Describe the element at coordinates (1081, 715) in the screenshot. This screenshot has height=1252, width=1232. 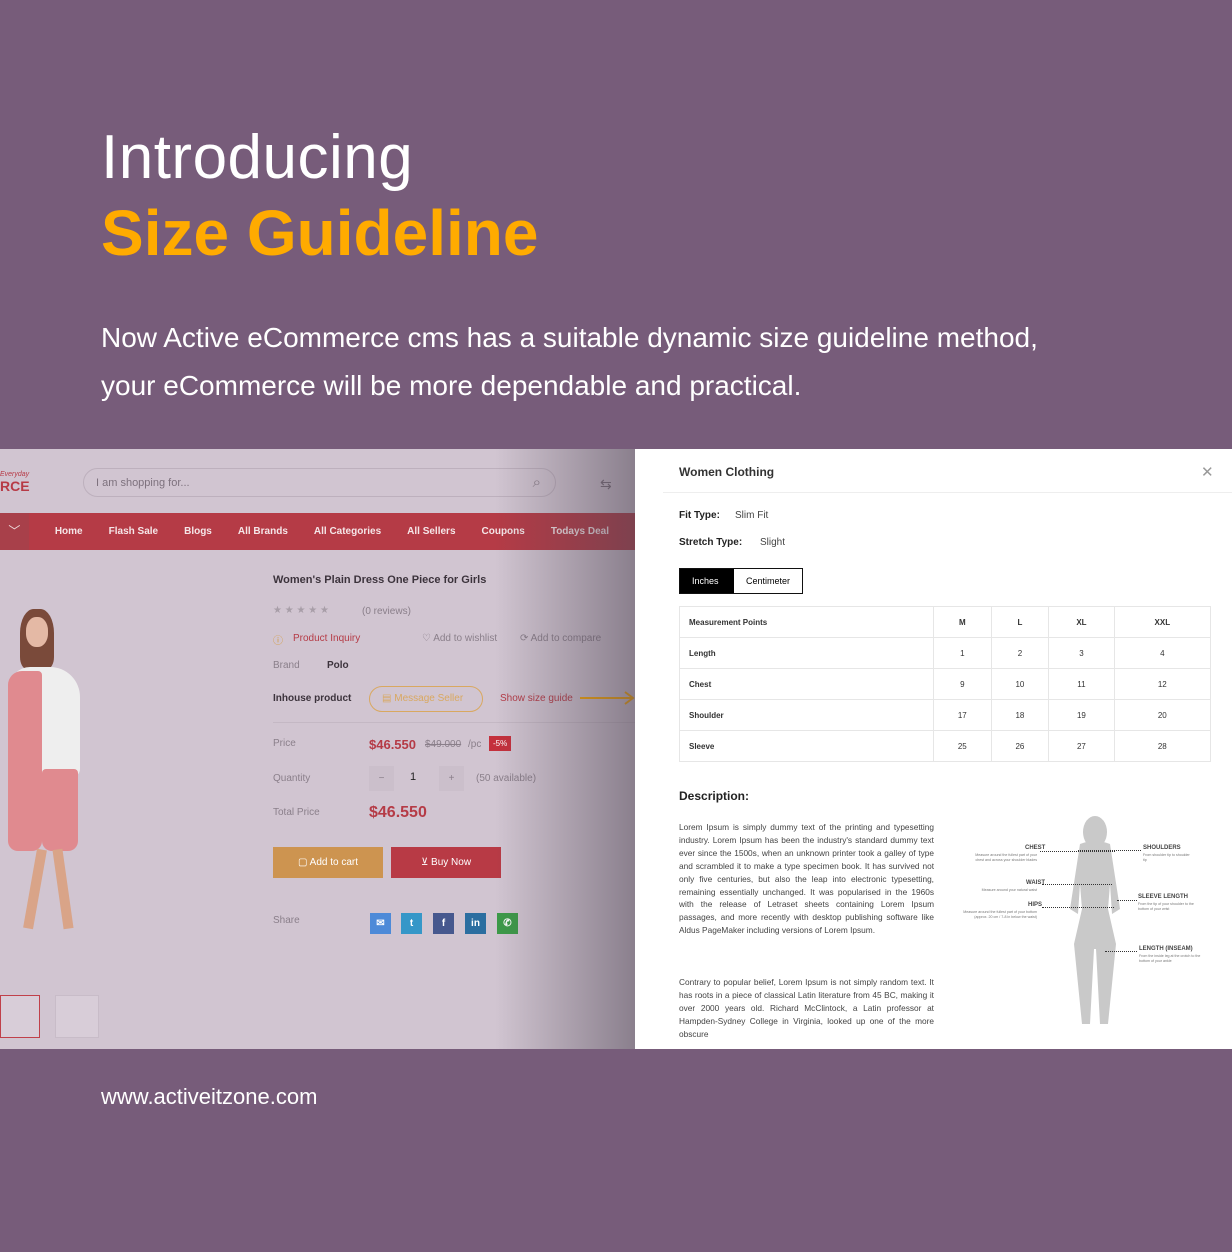
I see `table-cell: 19` at that location.